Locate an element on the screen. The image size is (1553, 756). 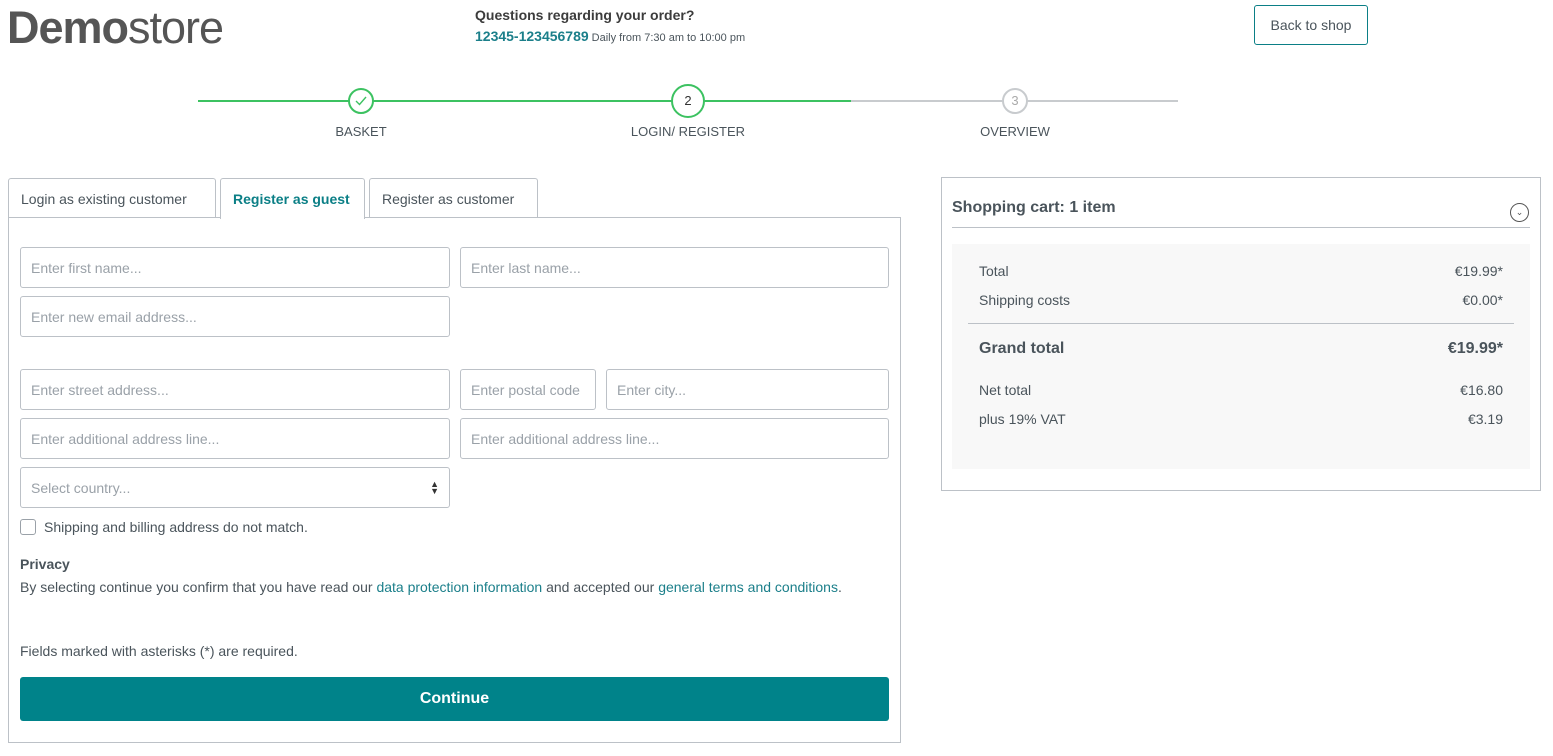
cart-title: Shopping cart: 1 item is located at coordinates (1034, 207).